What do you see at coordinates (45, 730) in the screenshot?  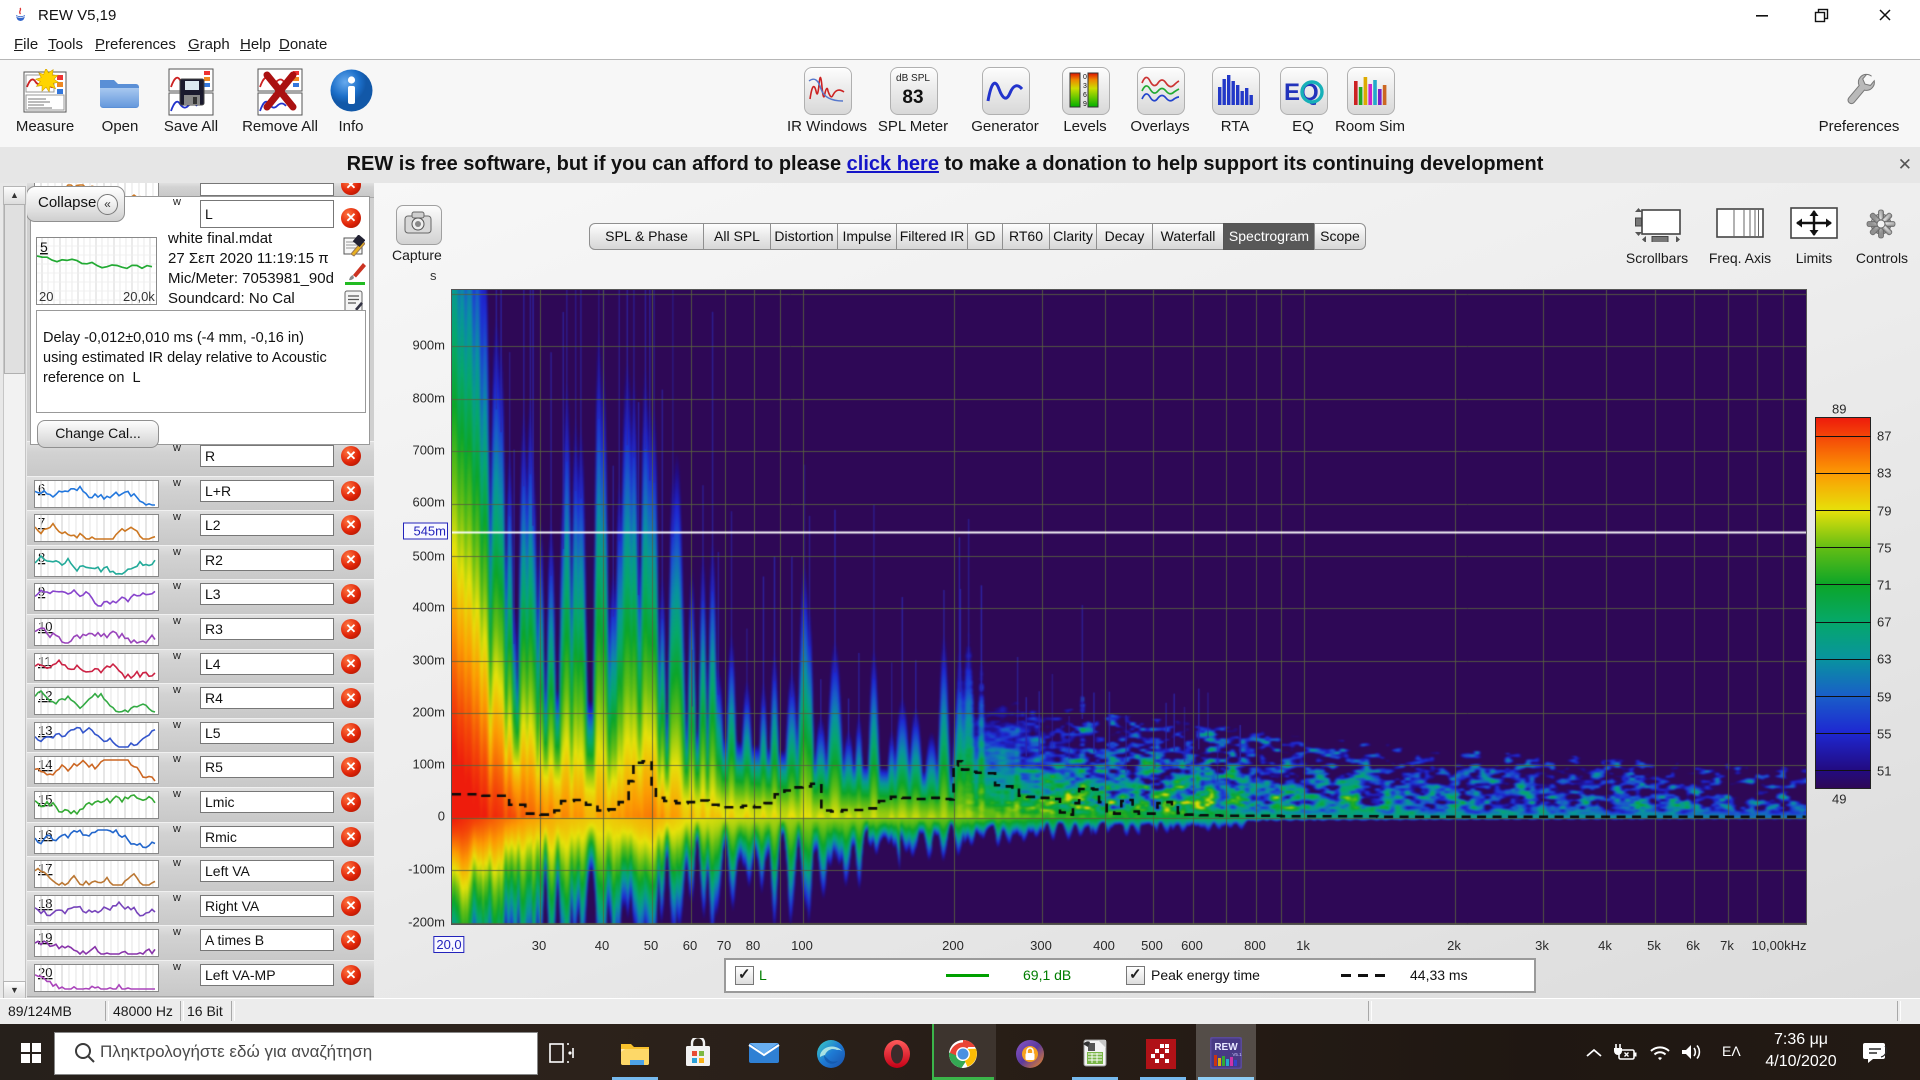 I see `svg-text: 13` at bounding box center [45, 730].